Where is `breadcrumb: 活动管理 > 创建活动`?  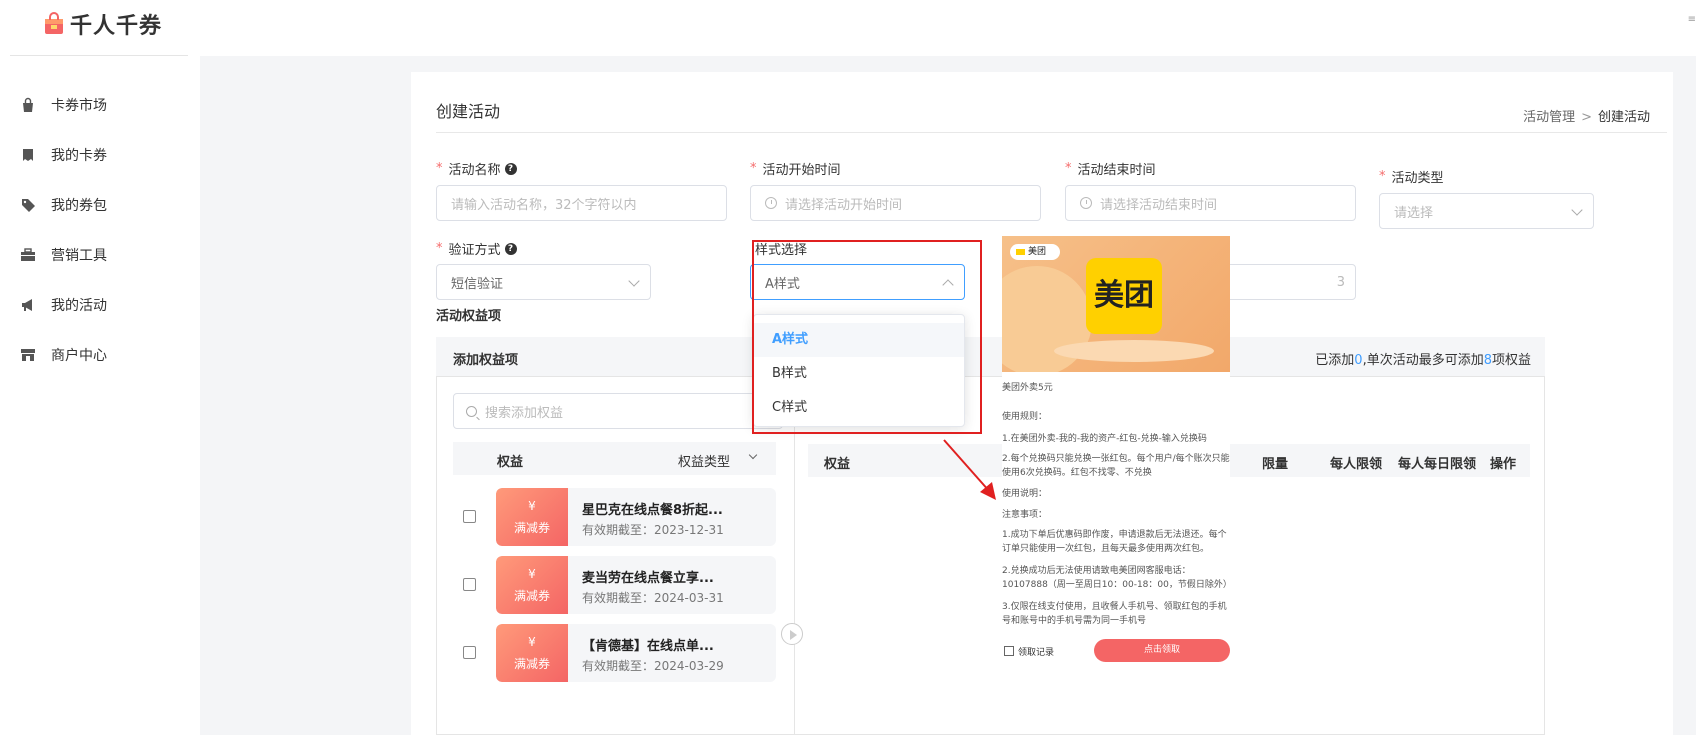
breadcrumb: 活动管理 > 创建活动 is located at coordinates (1586, 115).